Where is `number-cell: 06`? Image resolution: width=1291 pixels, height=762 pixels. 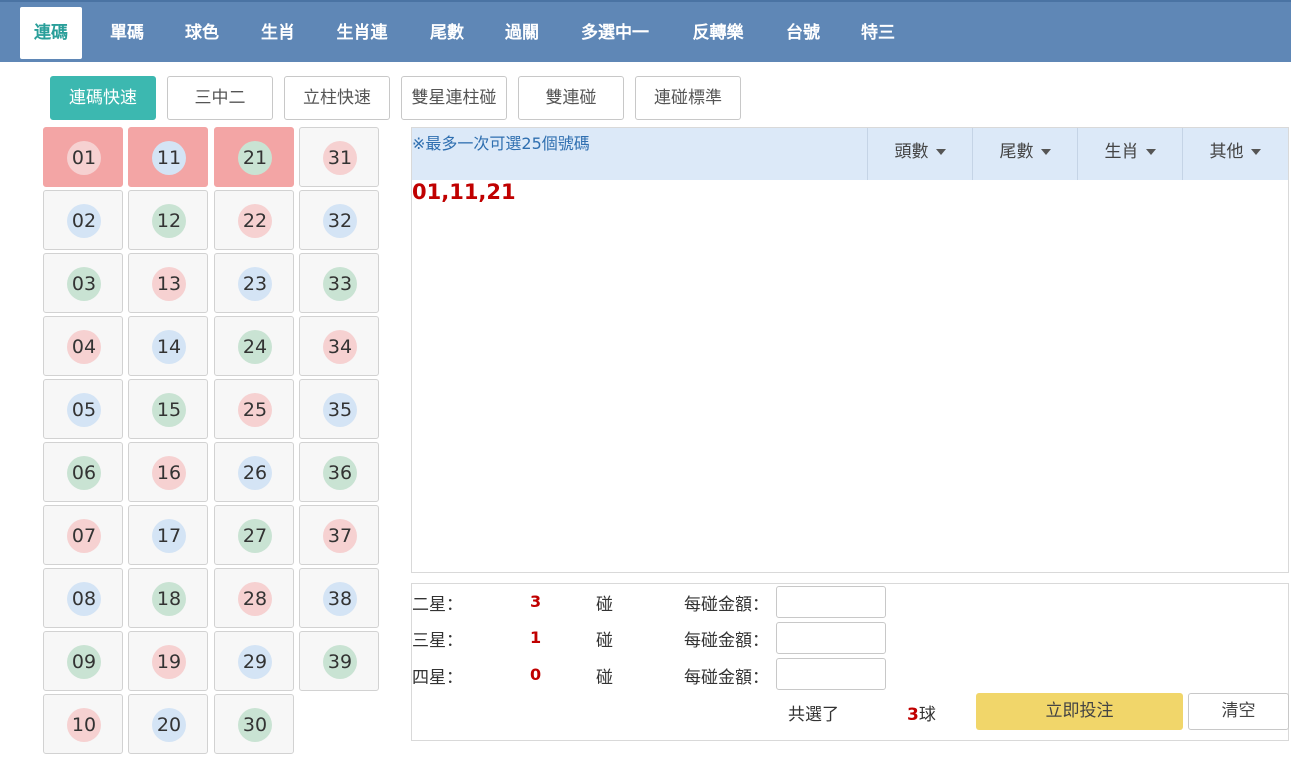 number-cell: 06 is located at coordinates (83, 472).